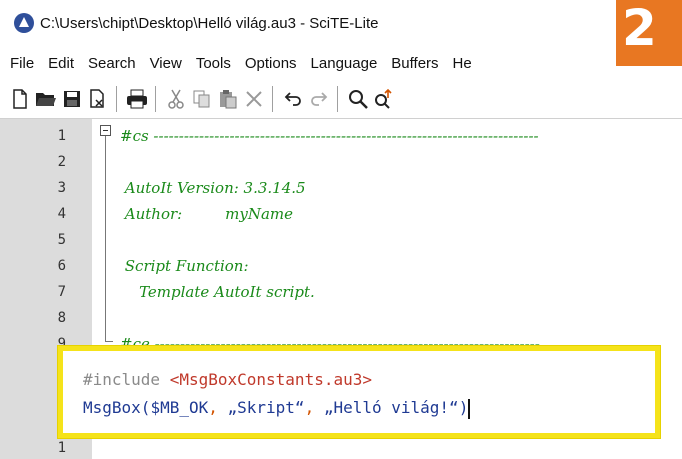  Describe the element at coordinates (341, 240) in the screenshot. I see `code-line: 5` at that location.